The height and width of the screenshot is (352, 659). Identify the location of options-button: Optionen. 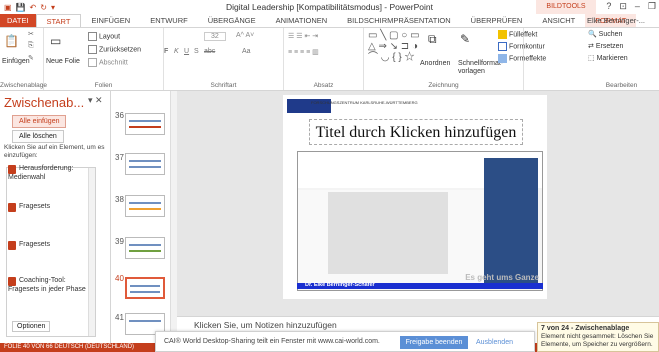
(31, 326).